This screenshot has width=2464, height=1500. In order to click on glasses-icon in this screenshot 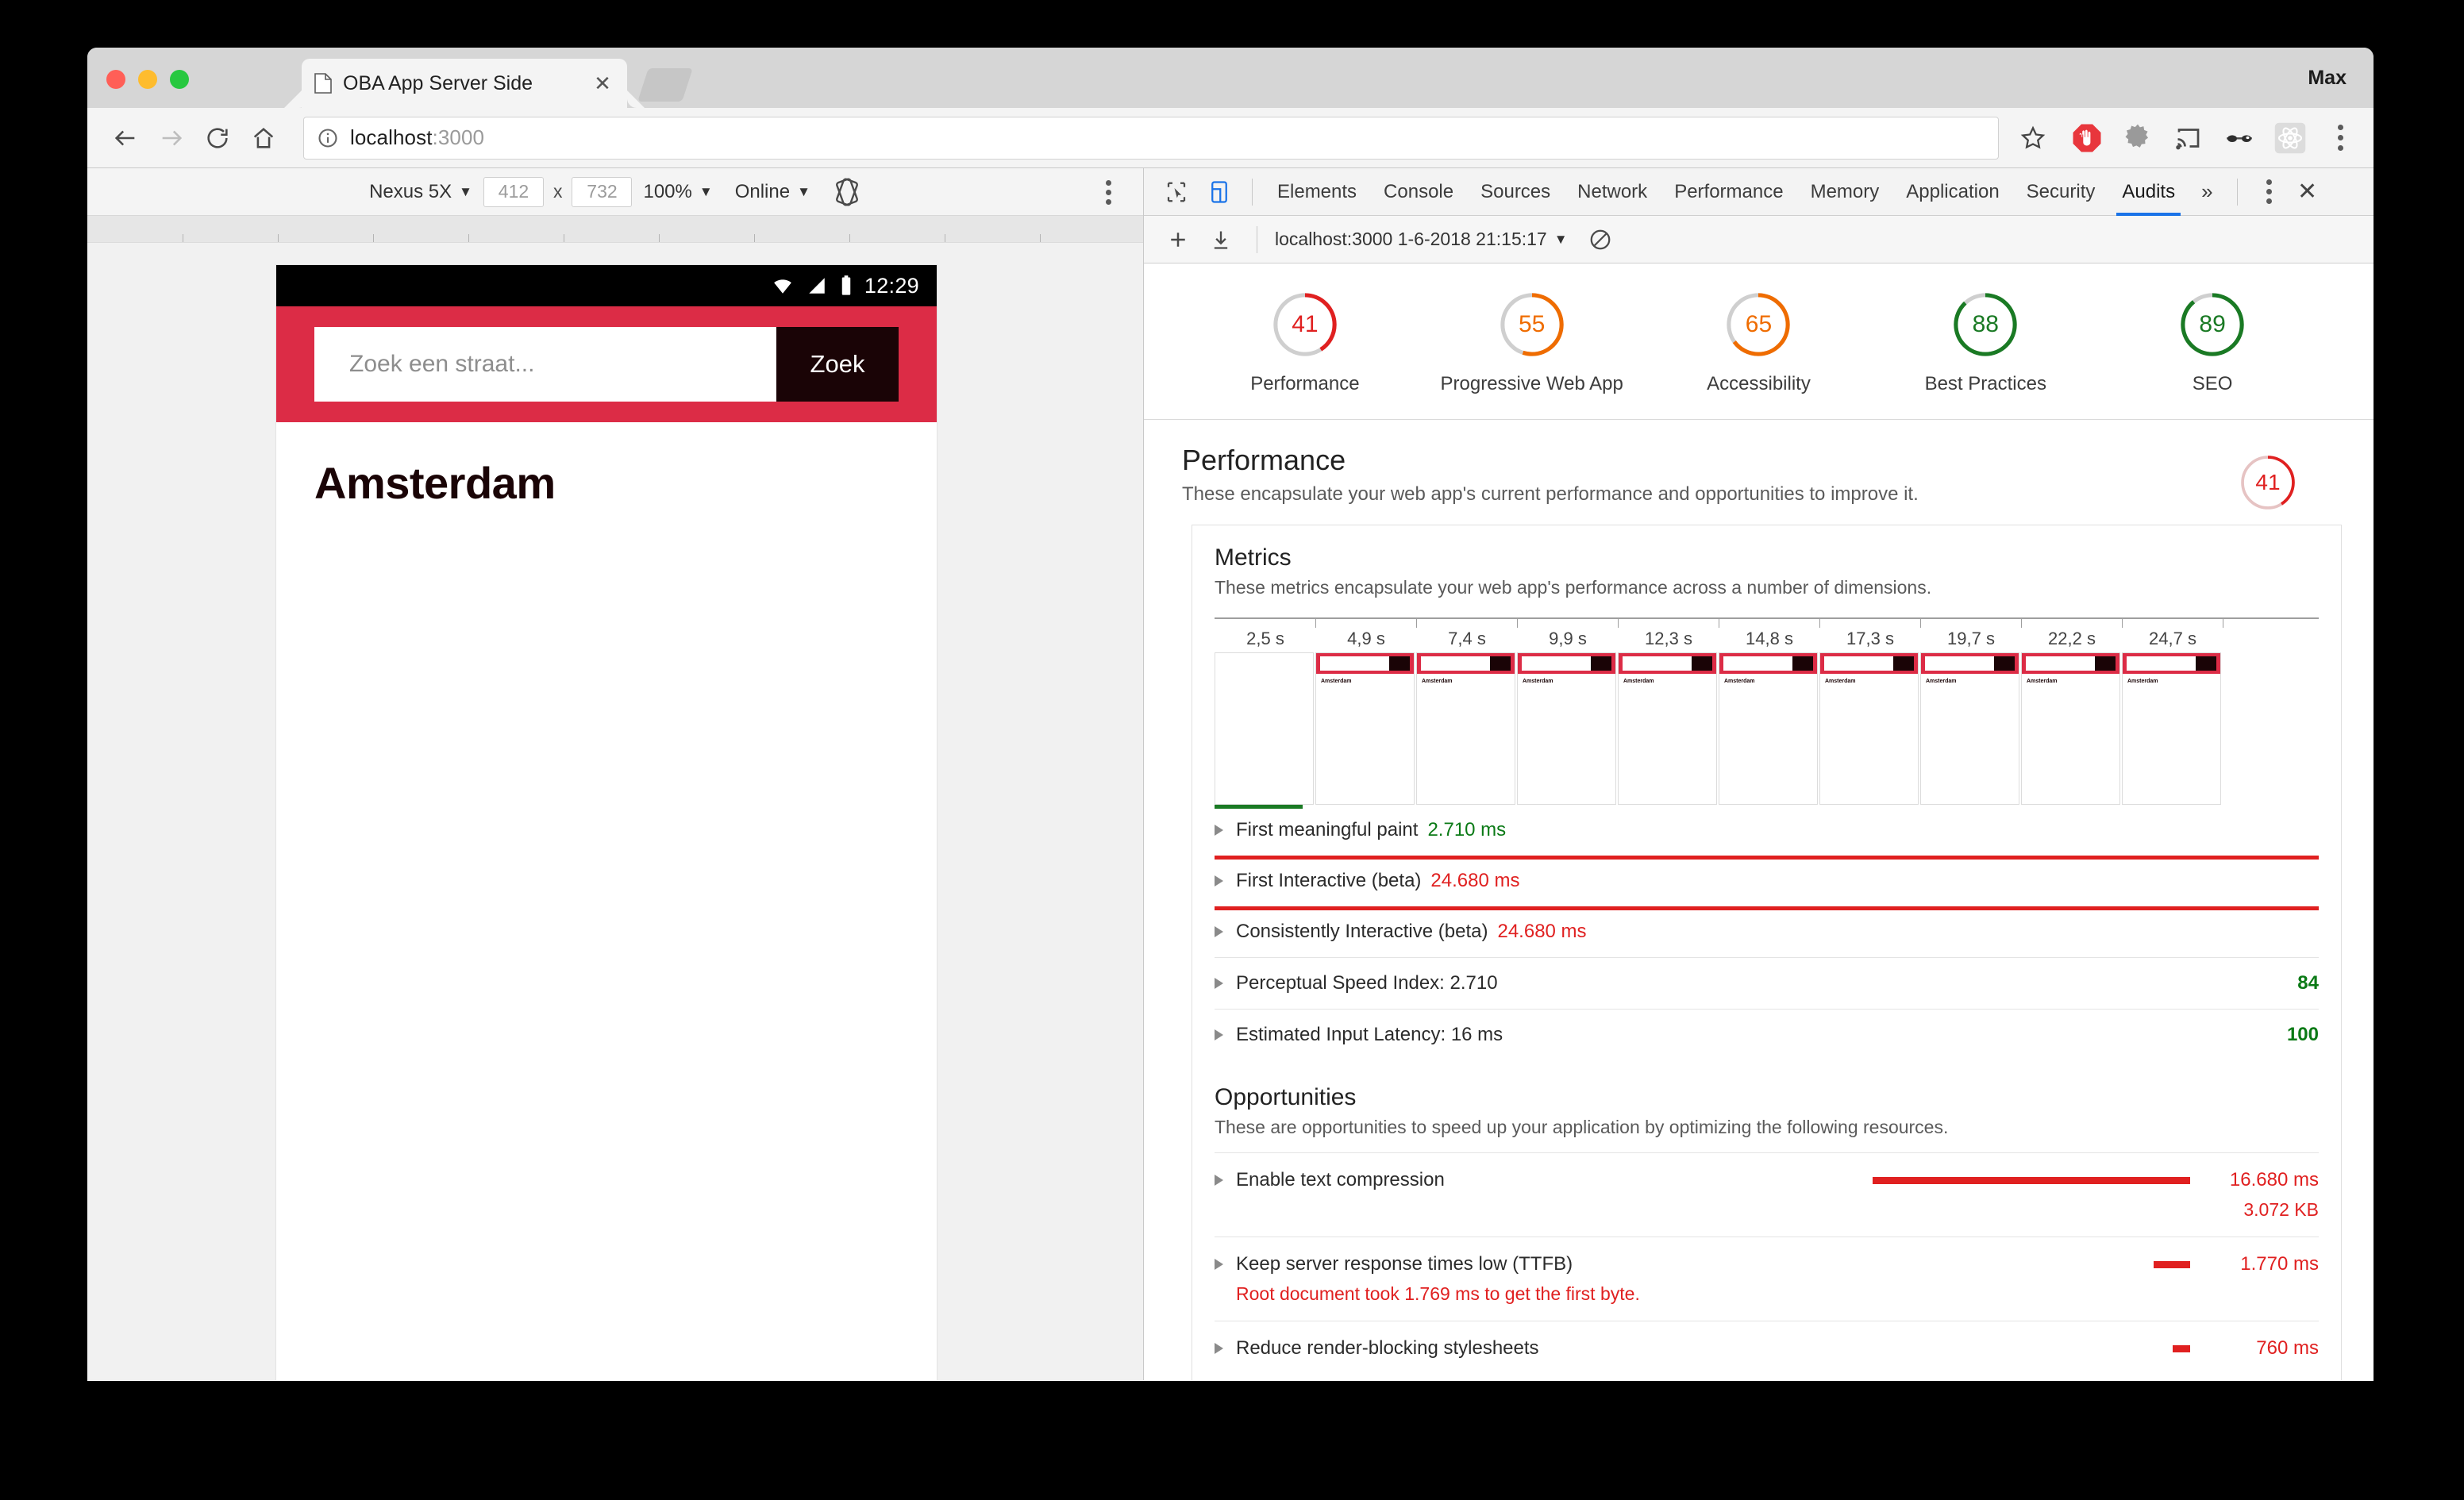, I will do `click(2239, 138)`.